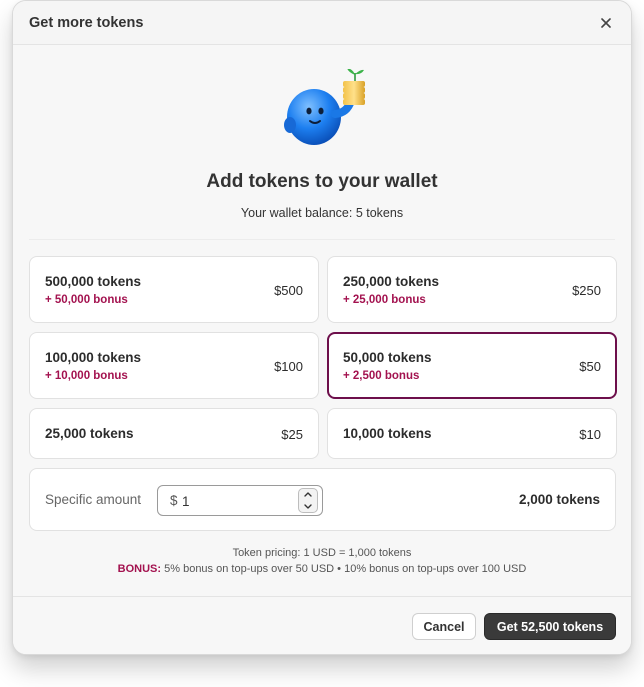  Describe the element at coordinates (381, 376) in the screenshot. I see `option-bonus: + 2,500 bonus` at that location.